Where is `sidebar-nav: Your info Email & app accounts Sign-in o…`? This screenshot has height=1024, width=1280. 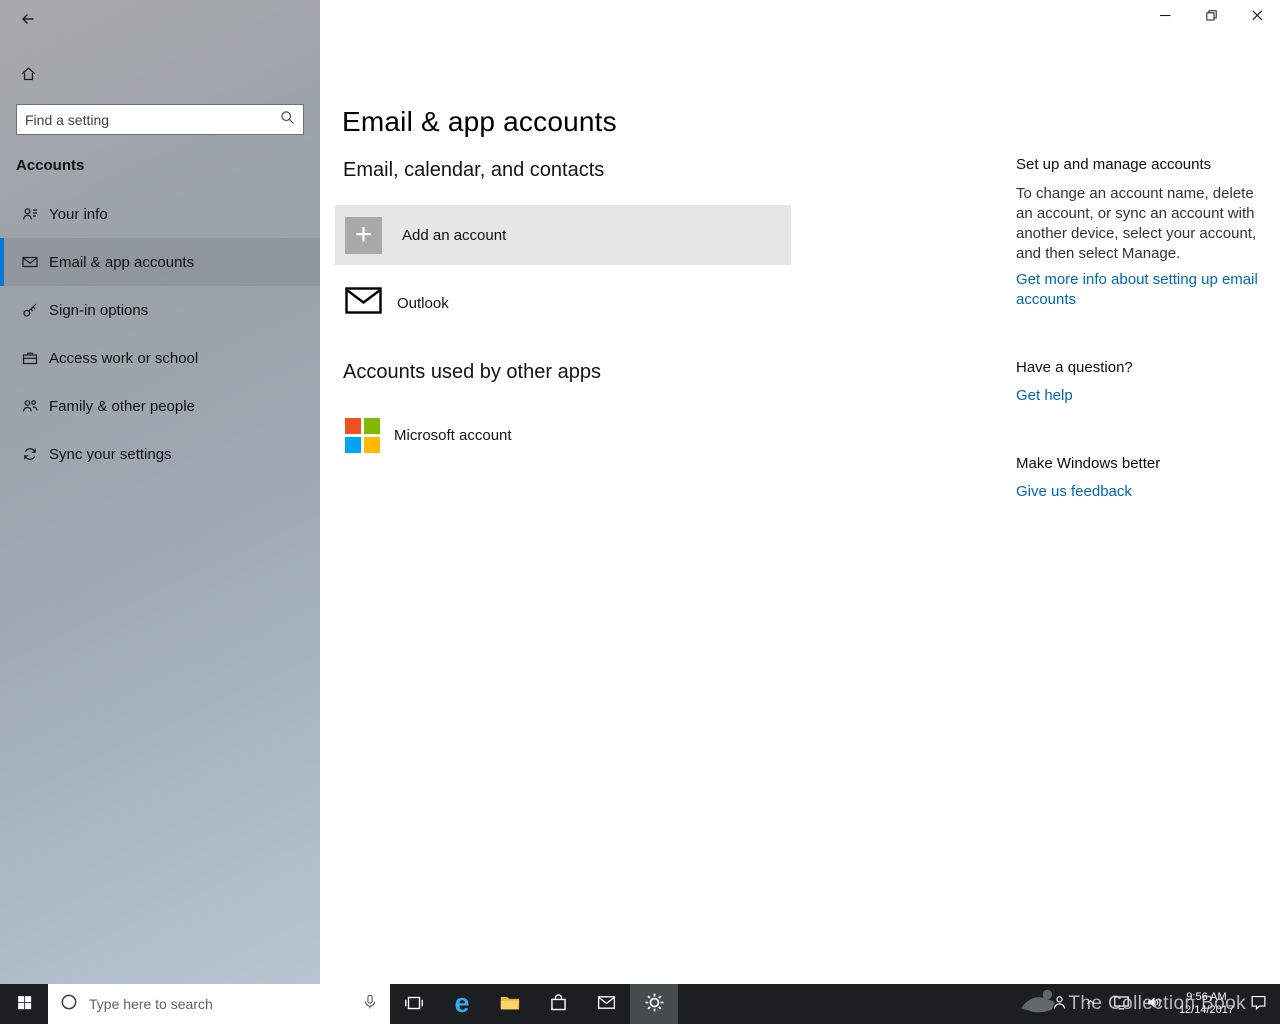
sidebar-nav: Your info Email & app accounts Sign-in o… is located at coordinates (160, 334).